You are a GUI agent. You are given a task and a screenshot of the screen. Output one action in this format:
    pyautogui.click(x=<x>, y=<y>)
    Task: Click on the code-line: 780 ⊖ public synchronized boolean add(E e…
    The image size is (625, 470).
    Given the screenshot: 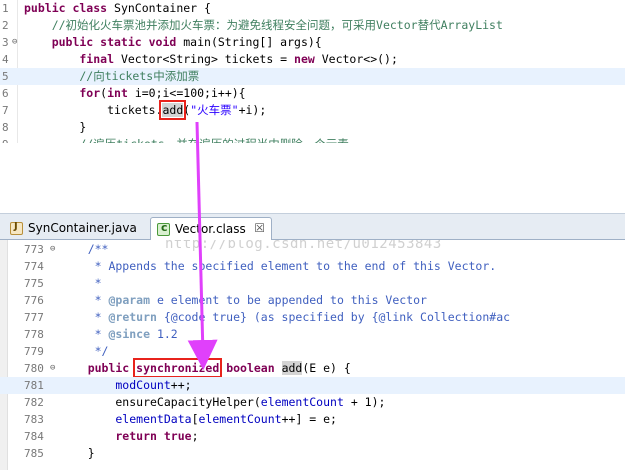 What is the action you would take?
    pyautogui.click(x=312, y=368)
    